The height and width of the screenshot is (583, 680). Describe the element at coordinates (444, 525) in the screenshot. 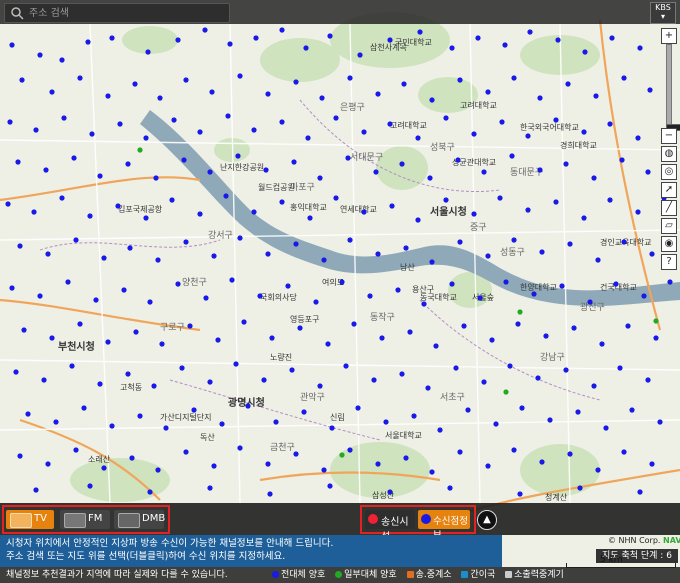

I see `reception-toggle: 수신점정보` at that location.